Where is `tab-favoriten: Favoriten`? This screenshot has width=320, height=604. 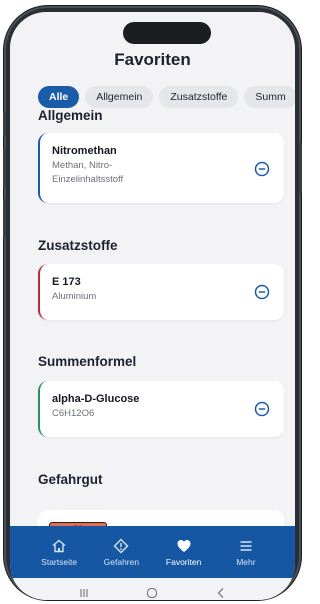
tab-favoriten: Favoriten is located at coordinates (184, 552).